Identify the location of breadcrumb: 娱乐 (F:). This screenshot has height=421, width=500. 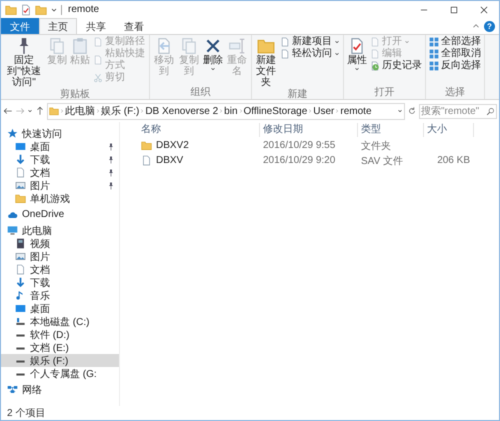
(120, 111).